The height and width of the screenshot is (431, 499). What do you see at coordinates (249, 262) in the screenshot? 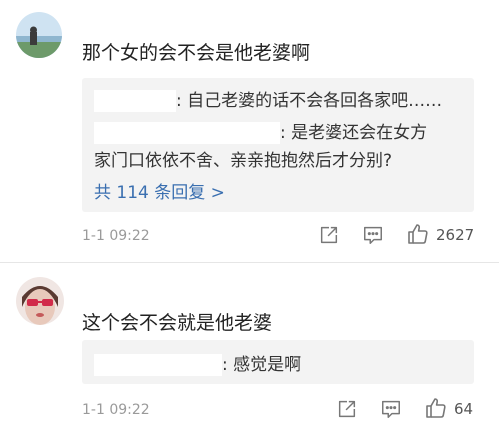
I see `comment-divider` at bounding box center [249, 262].